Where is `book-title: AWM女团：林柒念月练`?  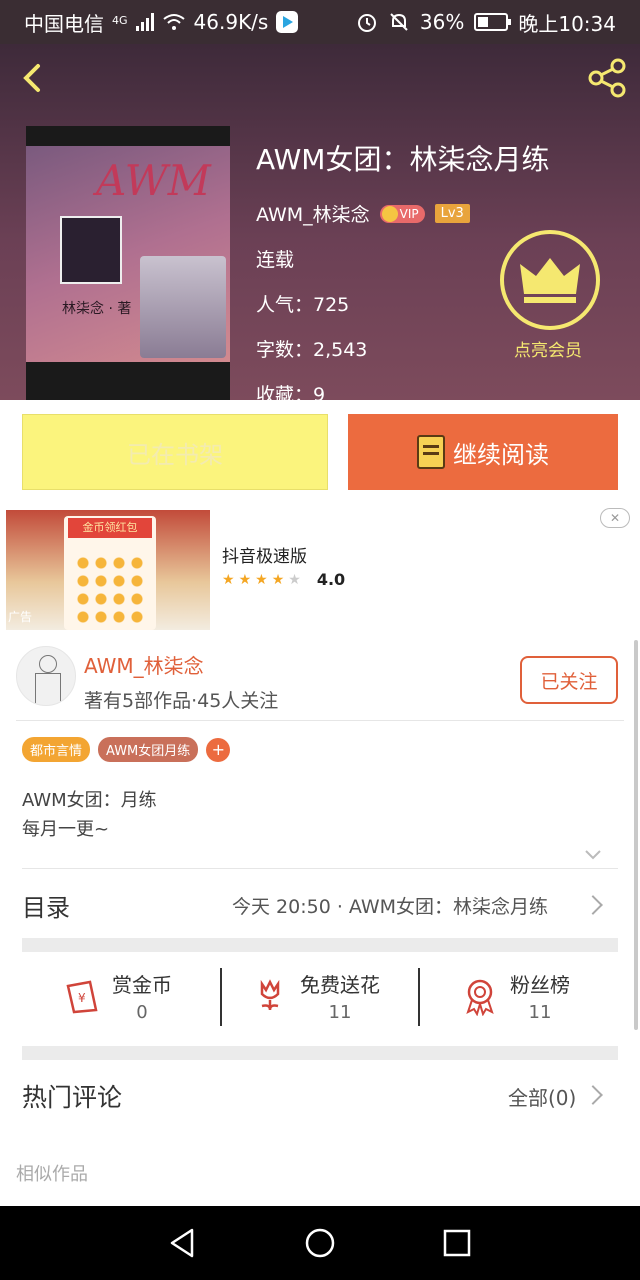 book-title: AWM女团：林柒念月练 is located at coordinates (403, 159).